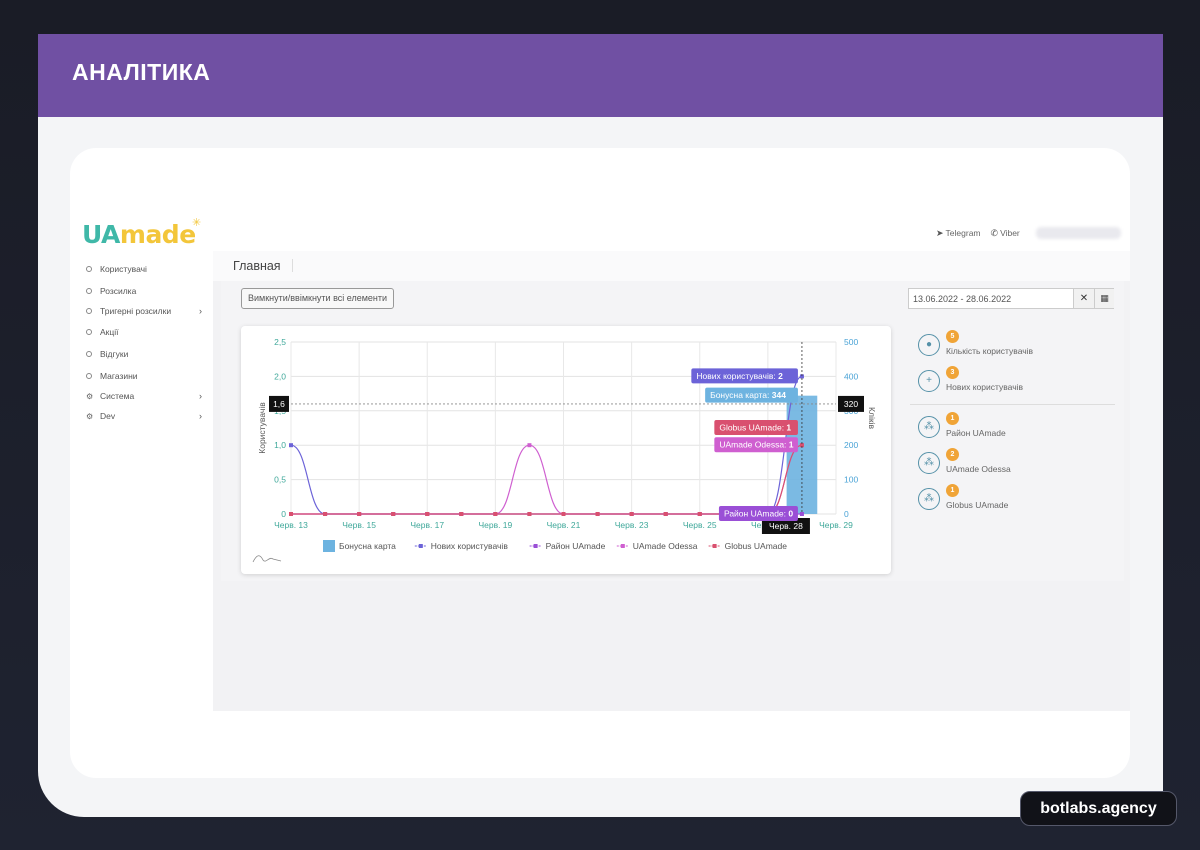 This screenshot has width=1200, height=850. I want to click on y2-tick-label: 0, so click(846, 514).